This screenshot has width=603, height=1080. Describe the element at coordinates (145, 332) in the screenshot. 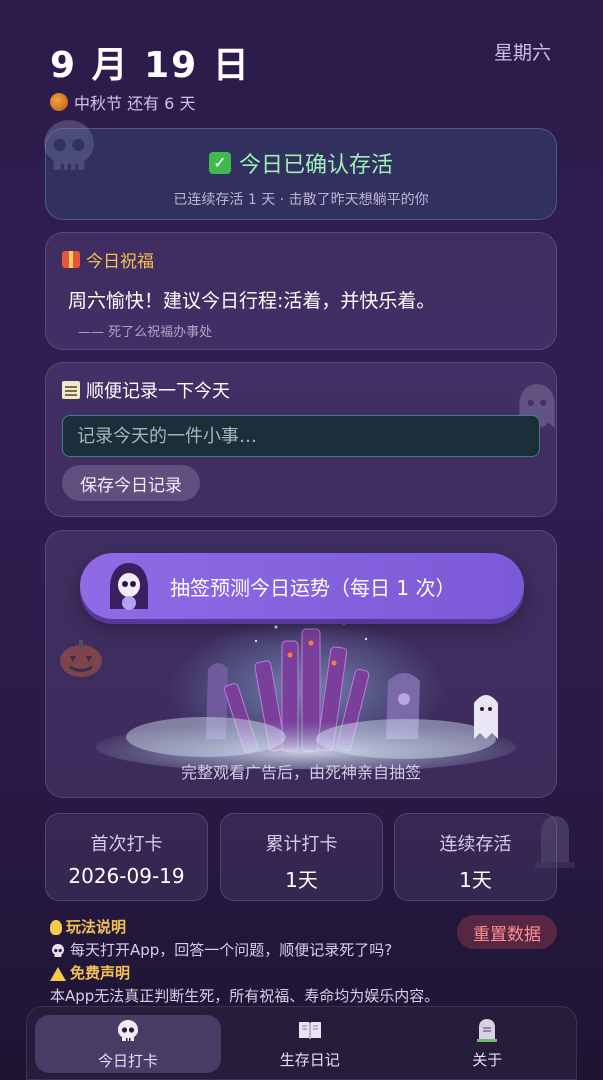

I see `blessing-signature: —— 死了么祝福办事处` at that location.